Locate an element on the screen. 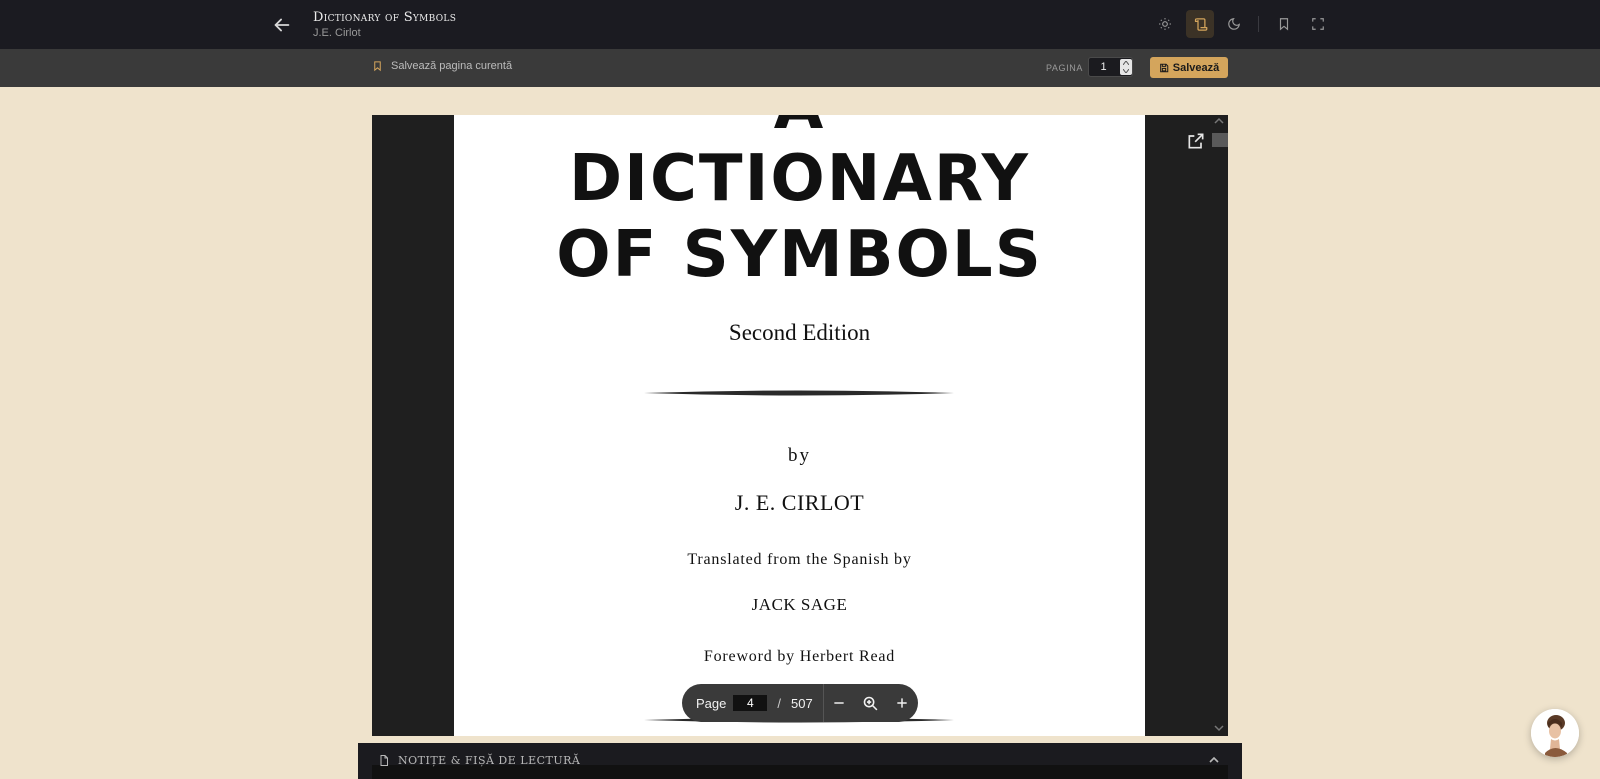  sepia-theme-button is located at coordinates (1200, 24).